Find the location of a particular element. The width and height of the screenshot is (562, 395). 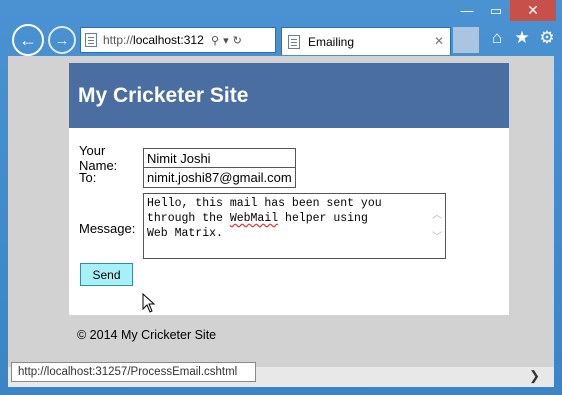

site-header: My Cricketer Site is located at coordinates (289, 95).